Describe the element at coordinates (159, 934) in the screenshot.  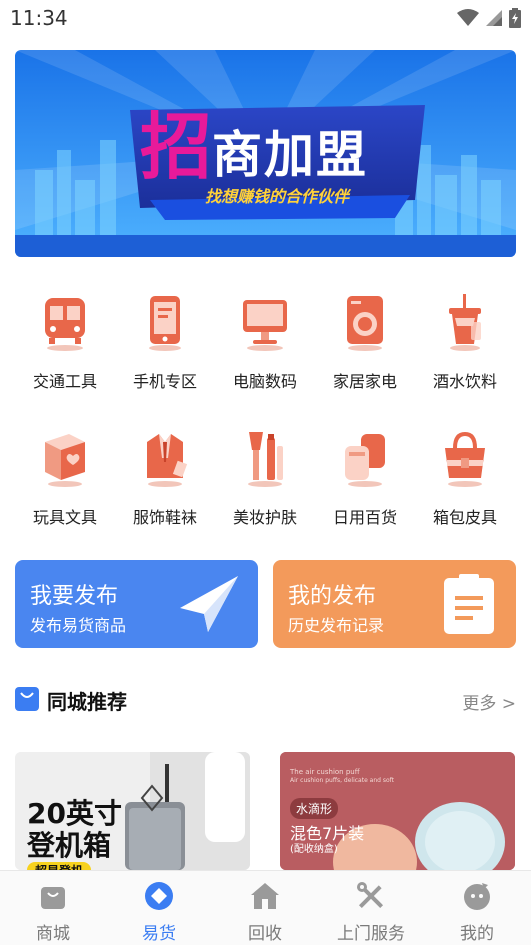
I see `tab-label: 易货` at that location.